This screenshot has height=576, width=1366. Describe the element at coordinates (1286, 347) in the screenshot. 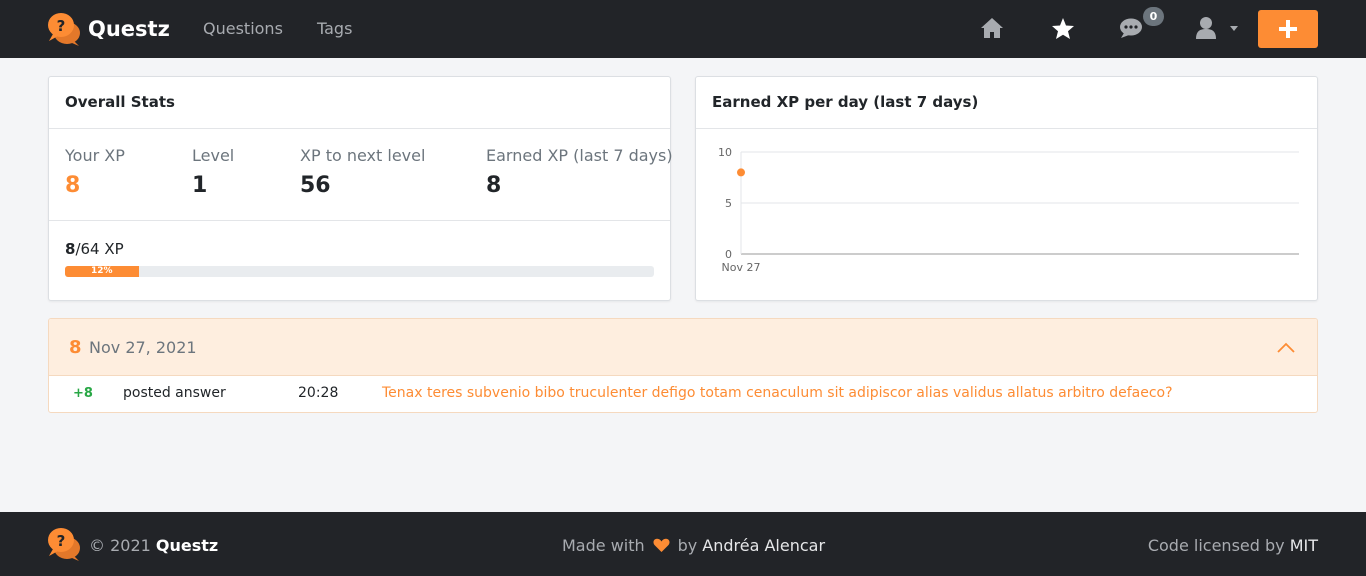

I see `chevron-up-icon` at that location.